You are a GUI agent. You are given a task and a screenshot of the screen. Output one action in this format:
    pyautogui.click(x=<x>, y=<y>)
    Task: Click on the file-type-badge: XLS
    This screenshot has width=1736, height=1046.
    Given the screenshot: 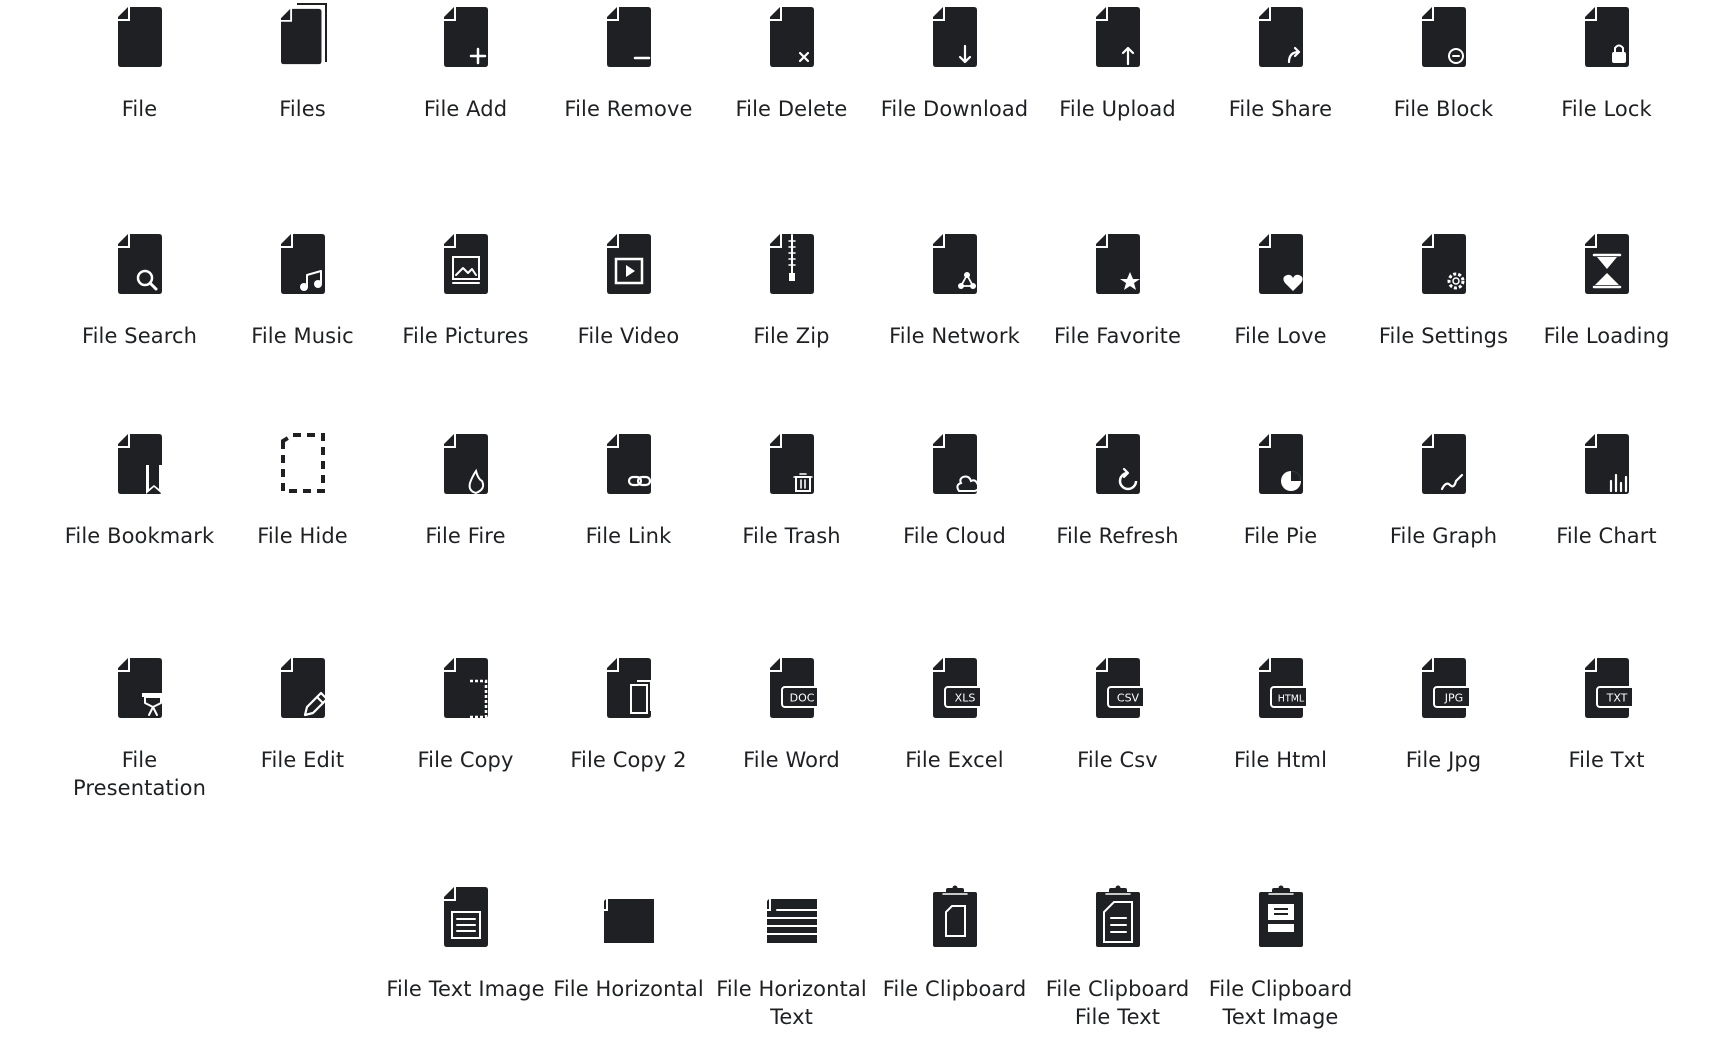 What is the action you would take?
    pyautogui.click(x=964, y=698)
    